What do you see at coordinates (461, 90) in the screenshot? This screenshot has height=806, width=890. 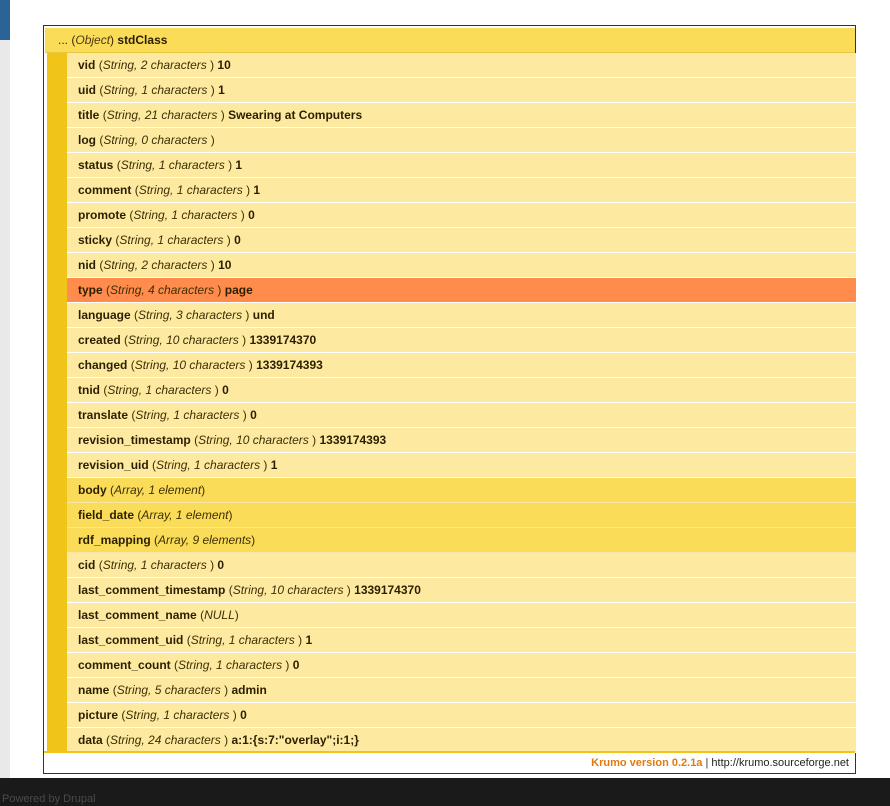 I see `property-row-uid: uid (String, 1 characters ) 1` at bounding box center [461, 90].